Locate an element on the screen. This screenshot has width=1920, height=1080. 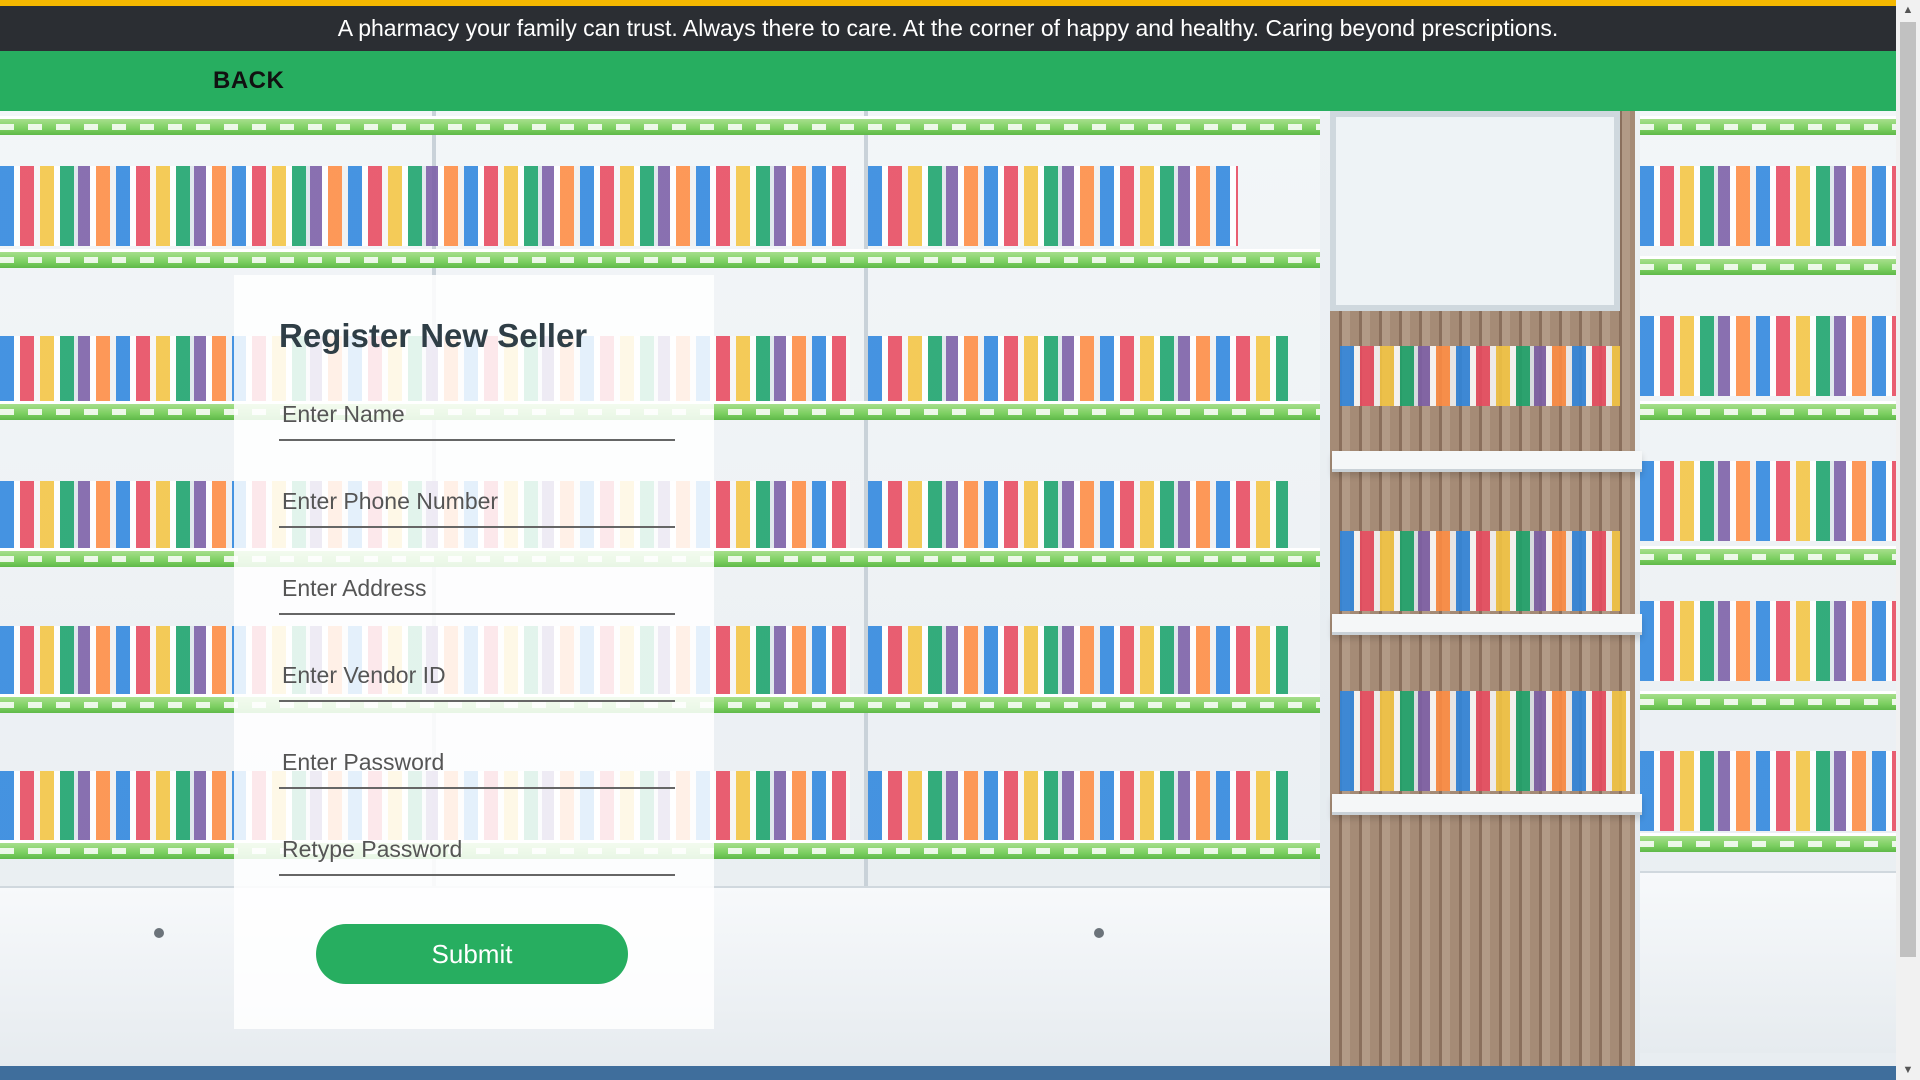
floor-strip is located at coordinates (948, 1073).